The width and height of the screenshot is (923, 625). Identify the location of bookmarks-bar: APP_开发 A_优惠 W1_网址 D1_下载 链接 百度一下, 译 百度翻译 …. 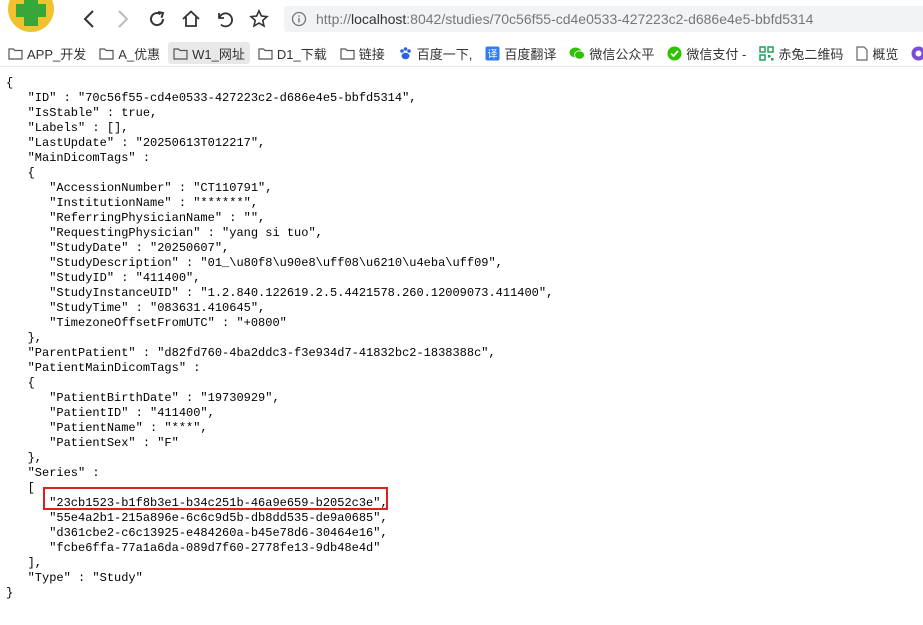
(461, 53).